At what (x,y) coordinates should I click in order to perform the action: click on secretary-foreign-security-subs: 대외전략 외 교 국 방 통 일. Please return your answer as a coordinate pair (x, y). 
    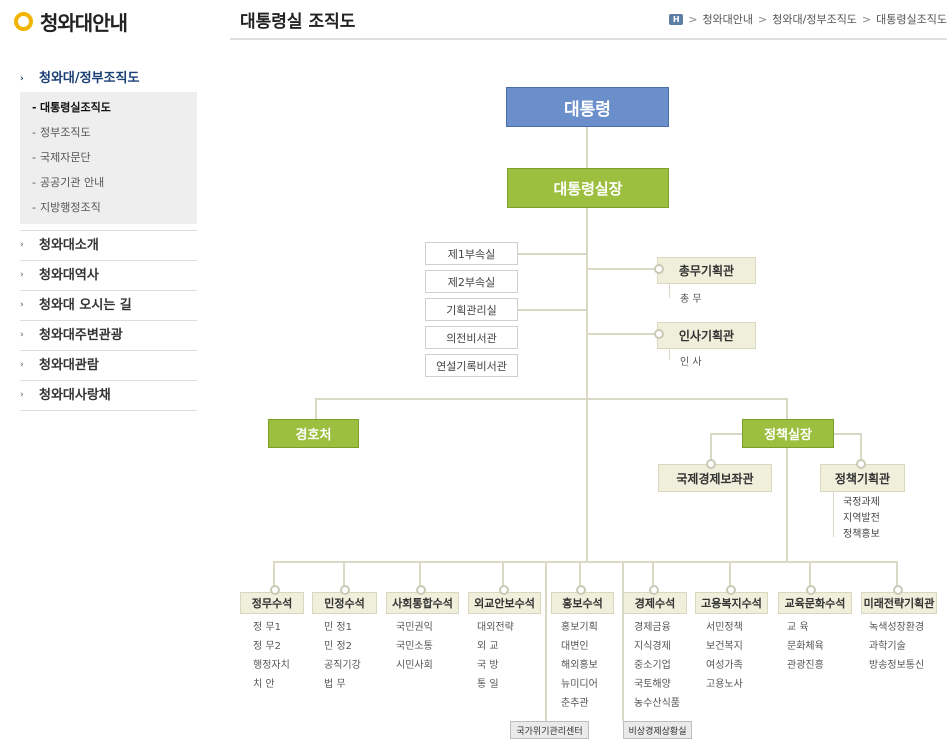
    Looking at the image, I should click on (495, 656).